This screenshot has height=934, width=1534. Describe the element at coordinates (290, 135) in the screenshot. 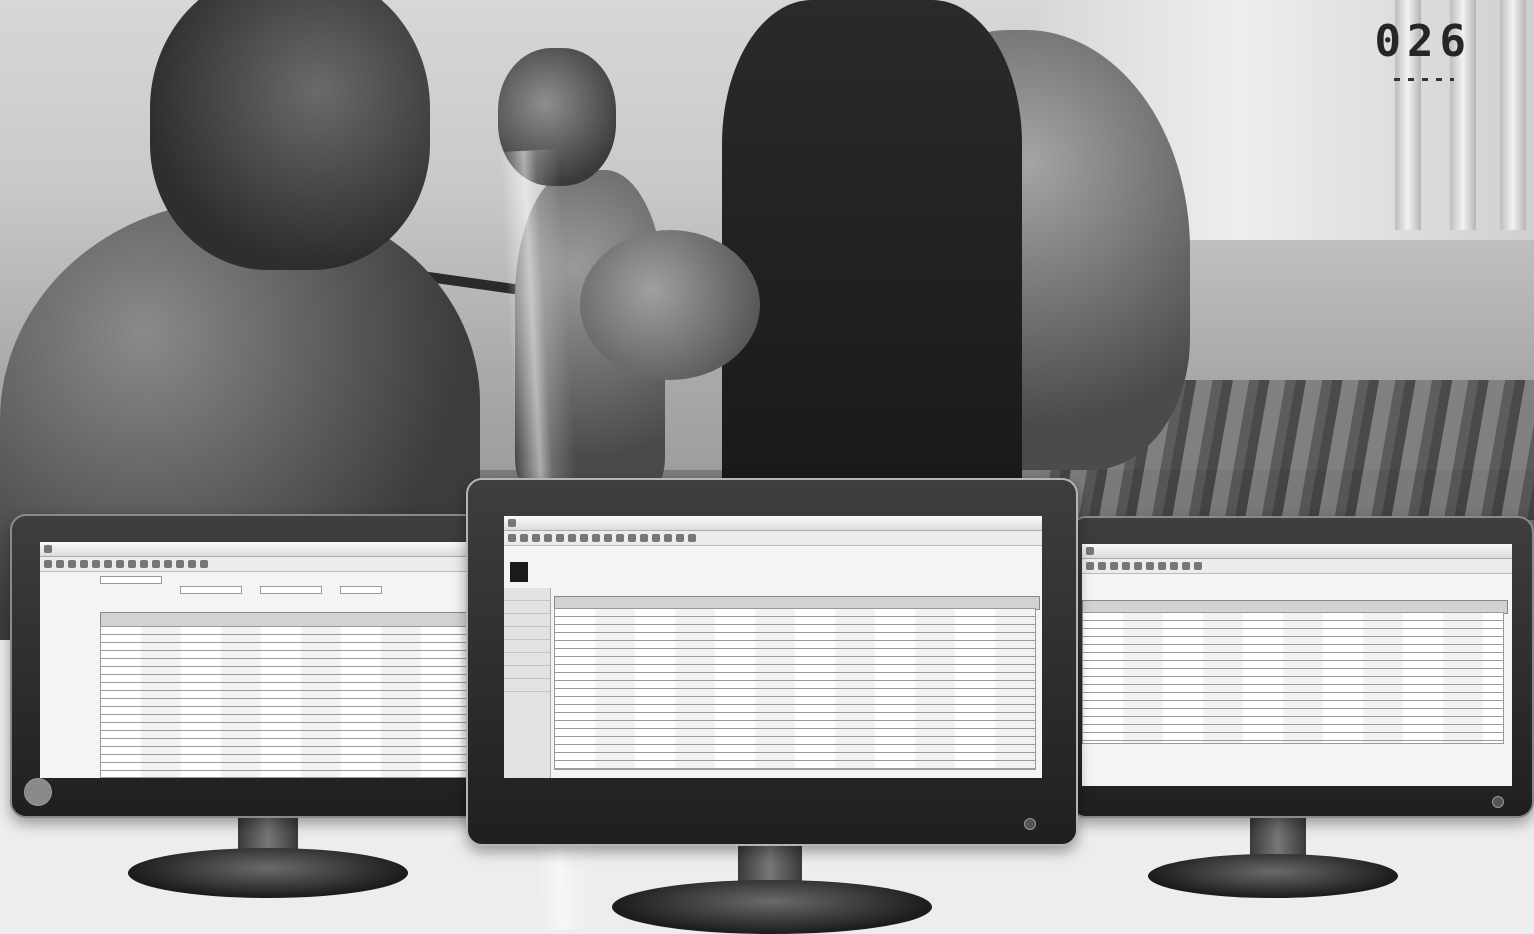

I see `left-person-head` at that location.